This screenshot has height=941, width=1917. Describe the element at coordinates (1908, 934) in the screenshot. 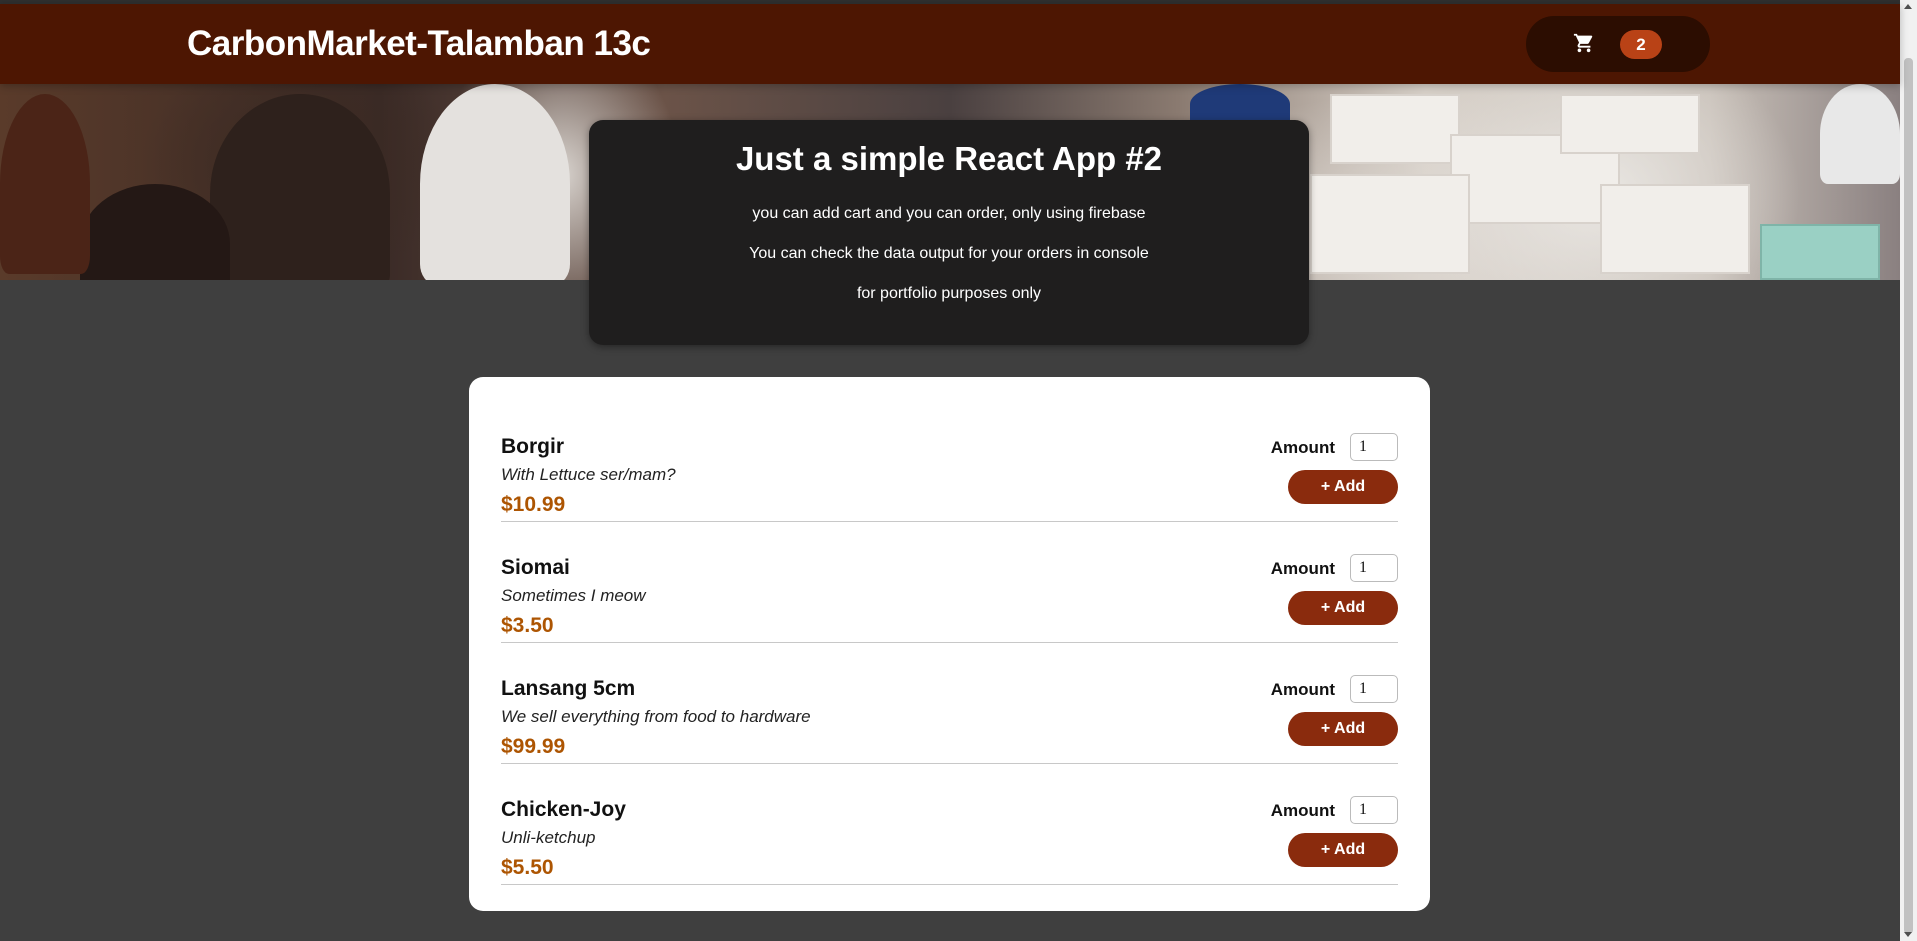

I see `scroll-down-arrow-icon` at that location.